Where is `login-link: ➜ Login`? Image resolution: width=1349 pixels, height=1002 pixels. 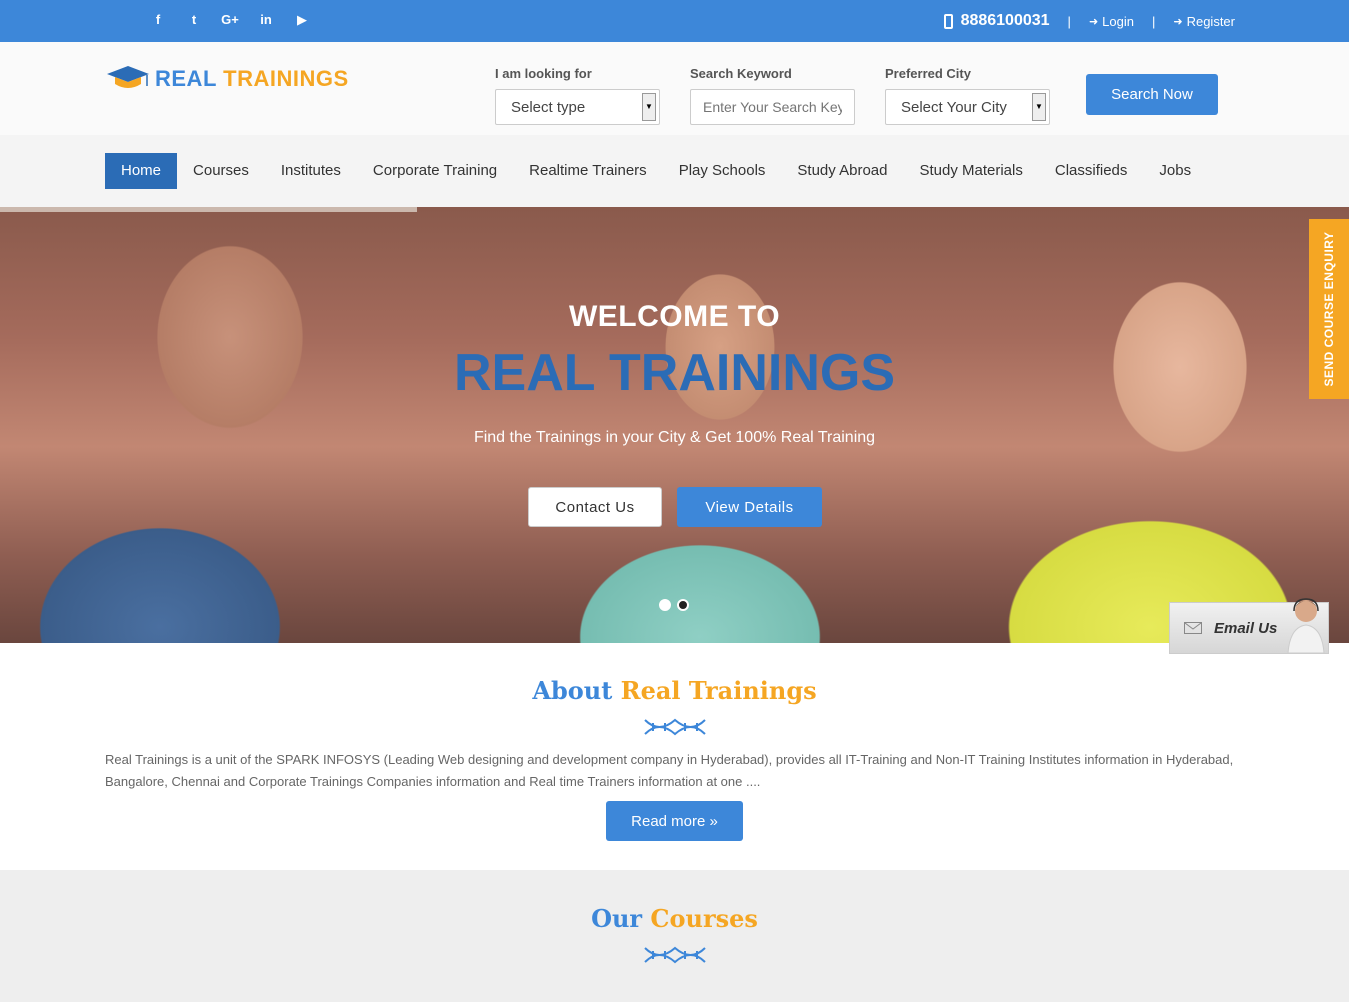
login-link: ➜ Login is located at coordinates (1111, 21).